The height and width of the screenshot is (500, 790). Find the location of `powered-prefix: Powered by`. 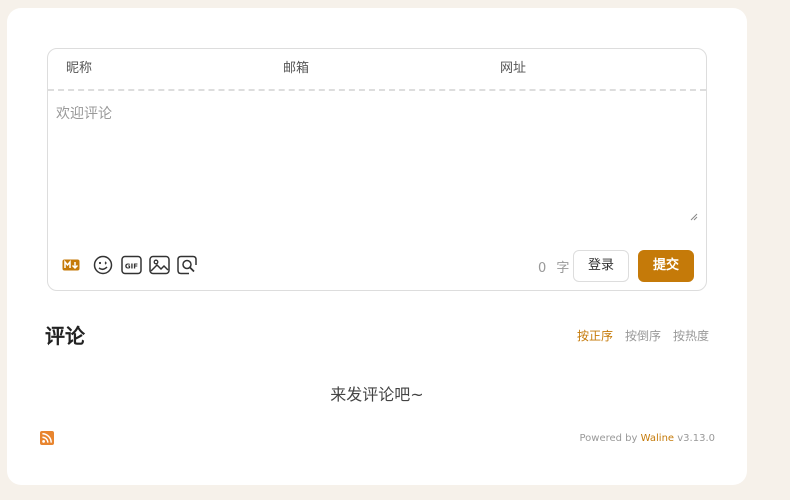

powered-prefix: Powered by is located at coordinates (608, 438).